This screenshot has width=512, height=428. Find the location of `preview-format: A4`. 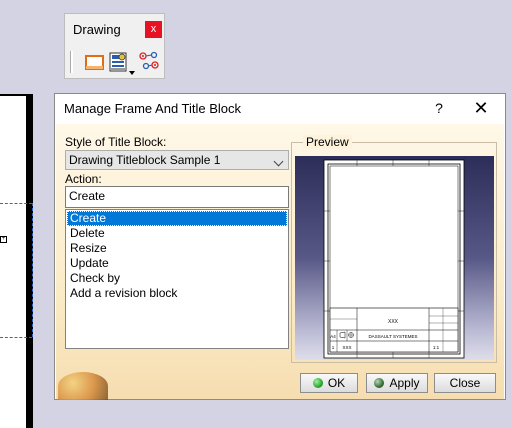

preview-format: A4 is located at coordinates (333, 336).